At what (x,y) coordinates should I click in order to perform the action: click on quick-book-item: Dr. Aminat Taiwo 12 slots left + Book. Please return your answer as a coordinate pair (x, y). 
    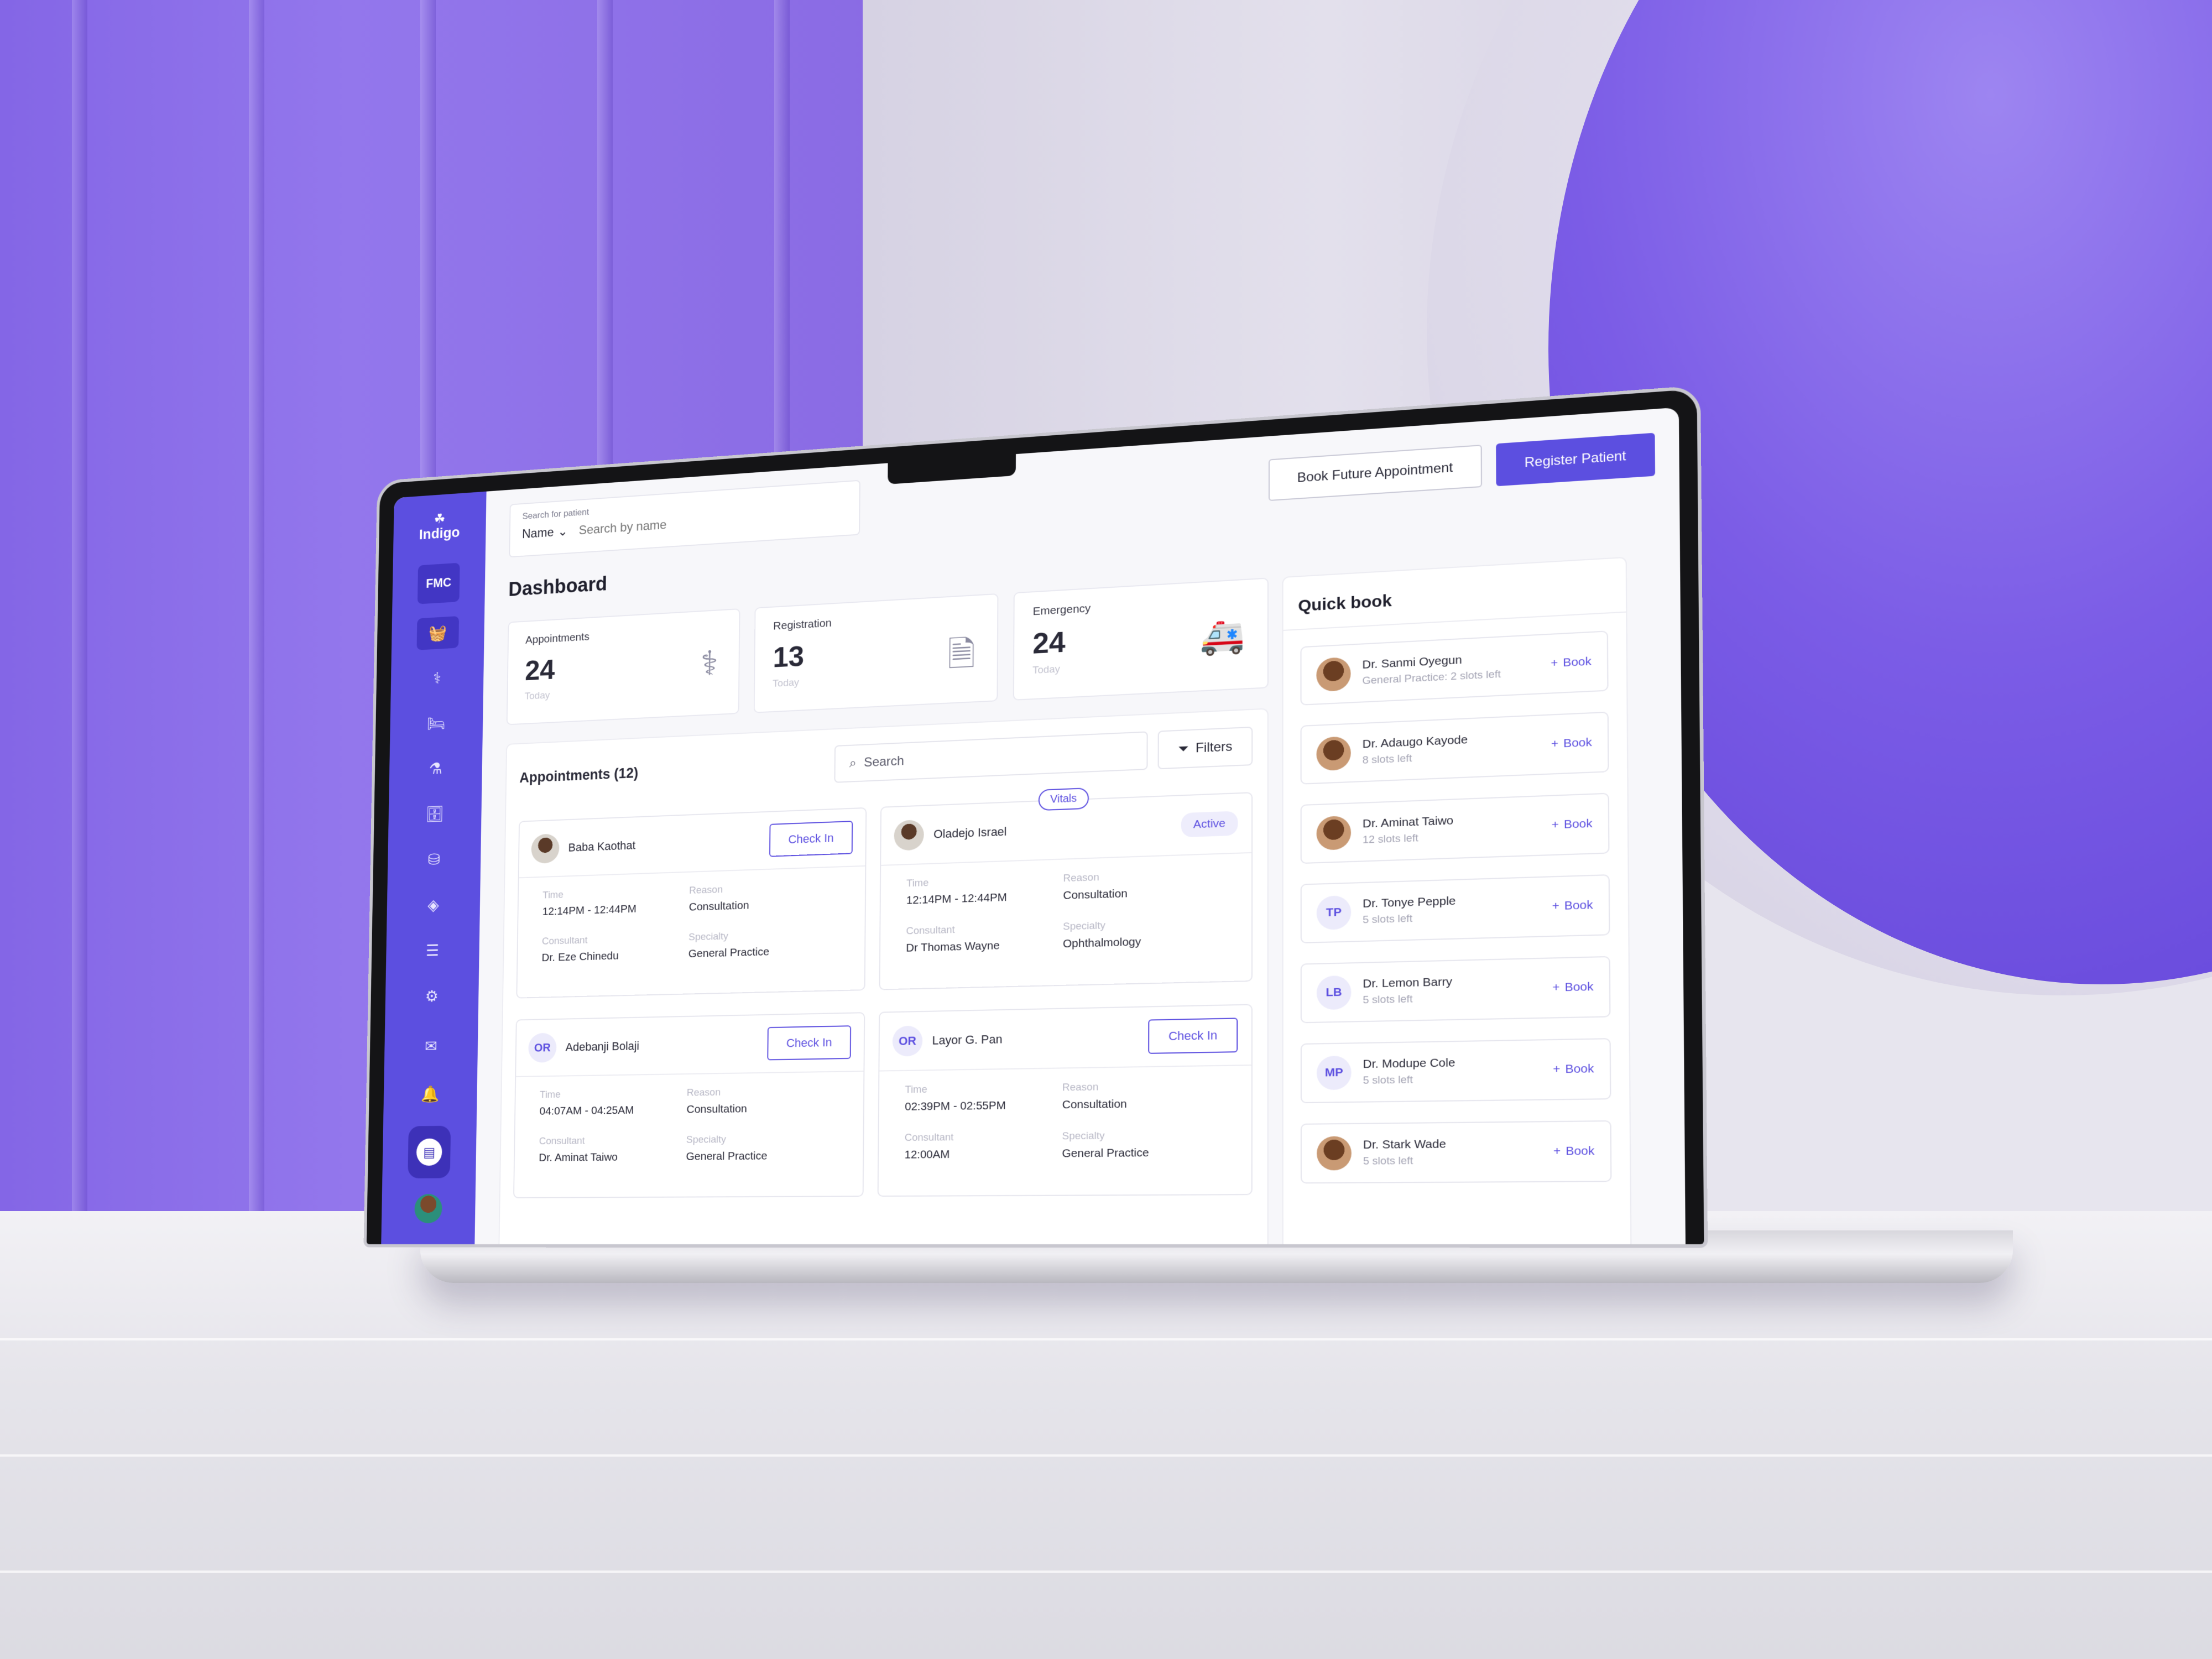
    Looking at the image, I should click on (1456, 829).